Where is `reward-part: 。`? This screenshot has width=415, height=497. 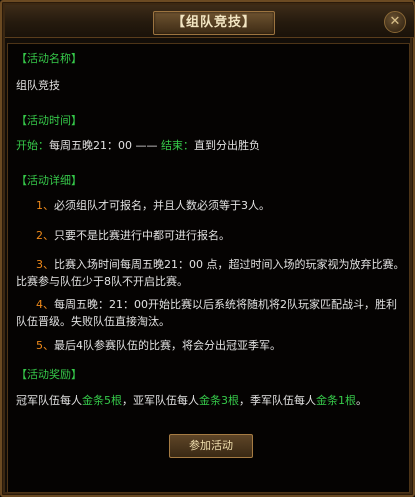
reward-part: 。 is located at coordinates (361, 400).